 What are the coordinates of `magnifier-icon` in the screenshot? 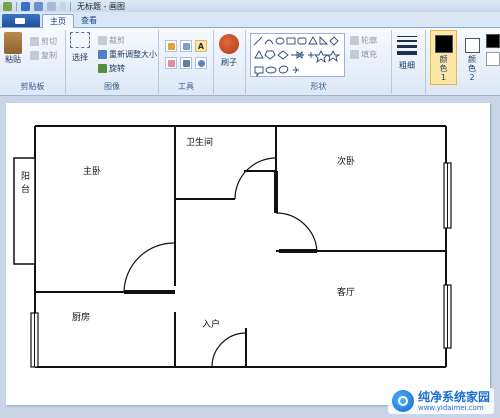 It's located at (201, 63).